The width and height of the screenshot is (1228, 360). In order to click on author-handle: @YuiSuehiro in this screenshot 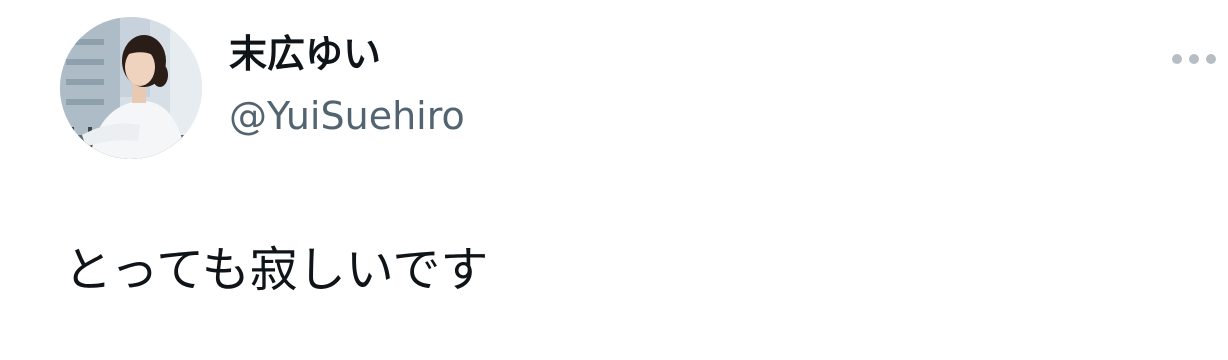, I will do `click(347, 116)`.